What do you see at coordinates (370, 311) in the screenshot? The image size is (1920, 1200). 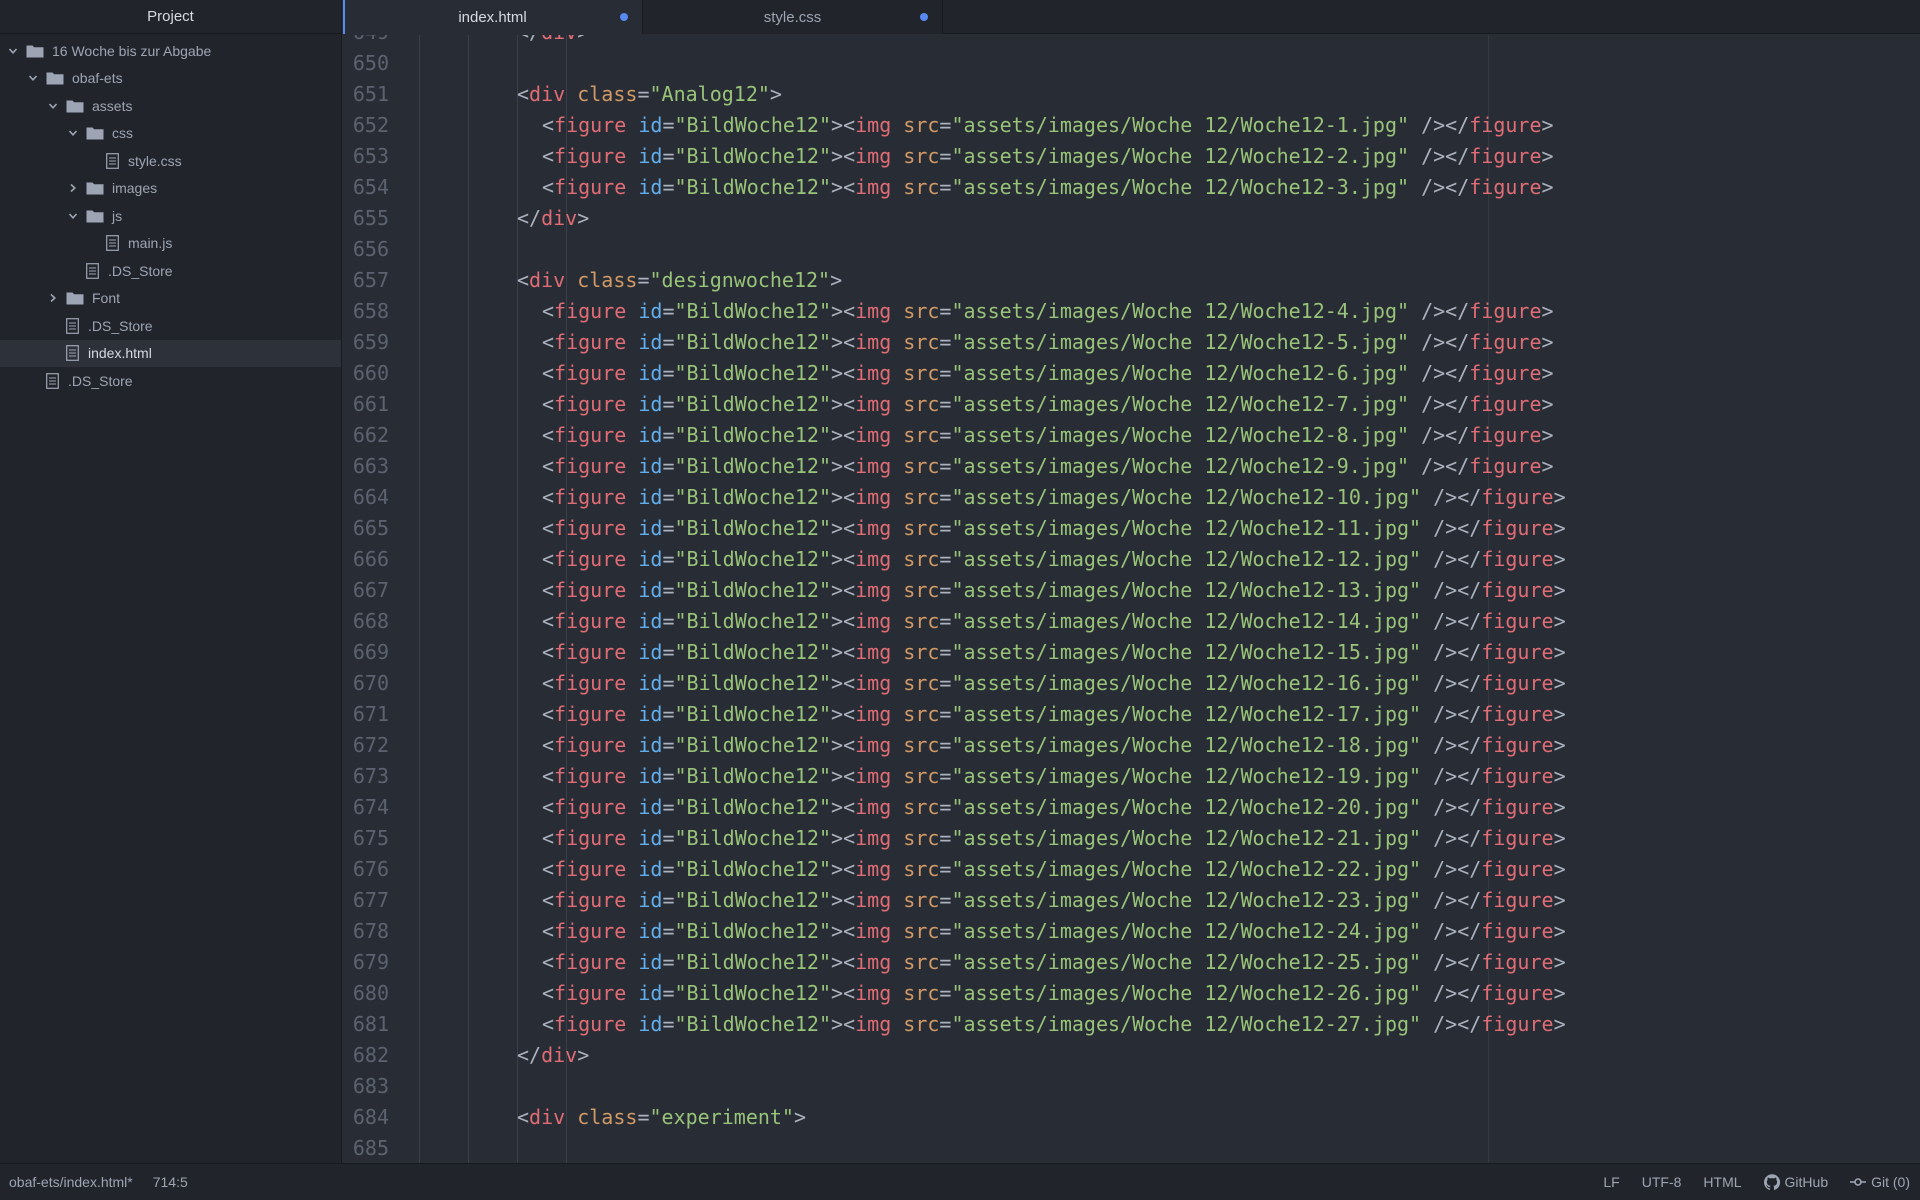 I see `line-number: 658` at bounding box center [370, 311].